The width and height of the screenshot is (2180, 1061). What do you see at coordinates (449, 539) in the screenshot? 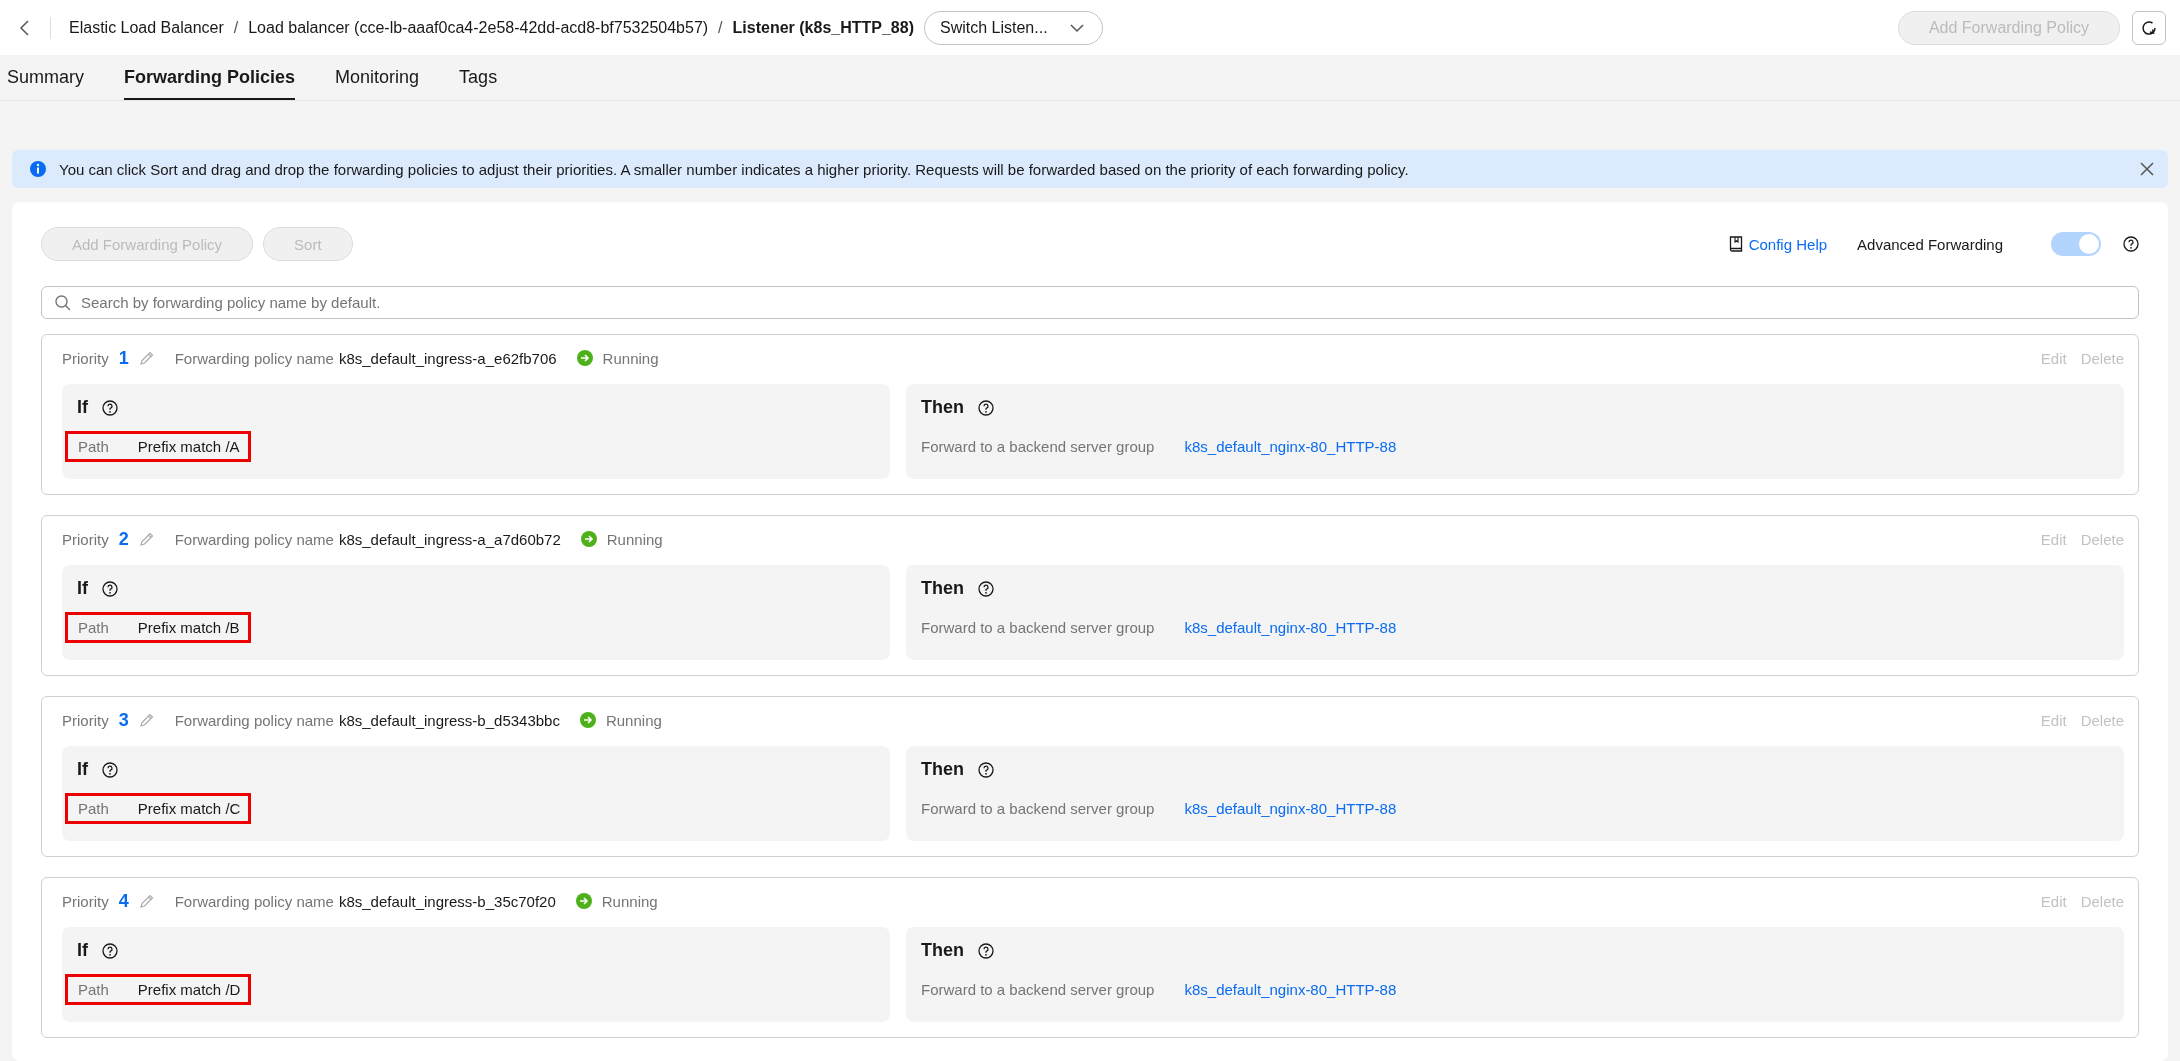
I see `policy-name: k8s_default_ingress-a_a7d60b72` at bounding box center [449, 539].